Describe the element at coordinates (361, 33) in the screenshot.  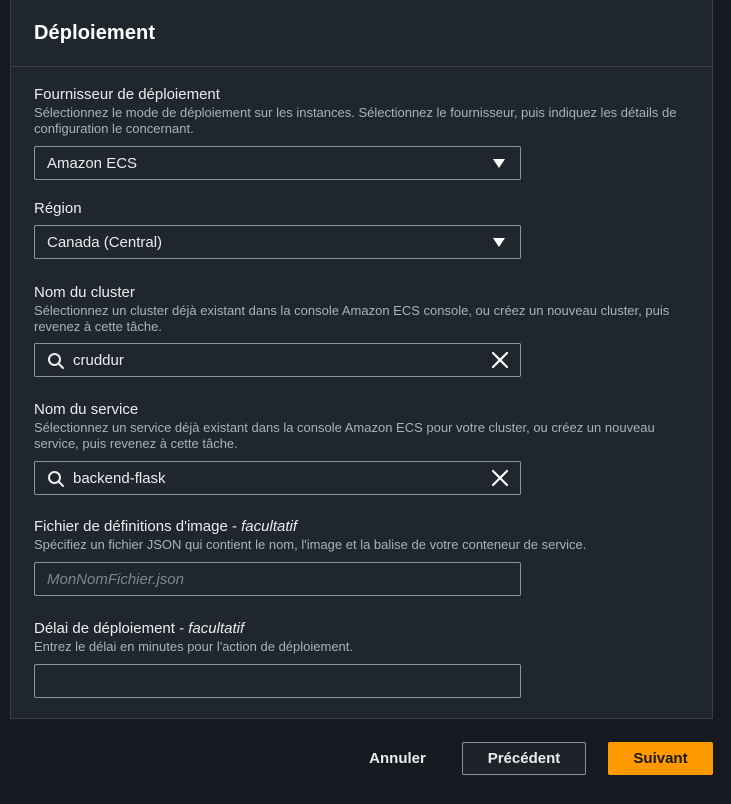
I see `panel-header: Déploiement` at that location.